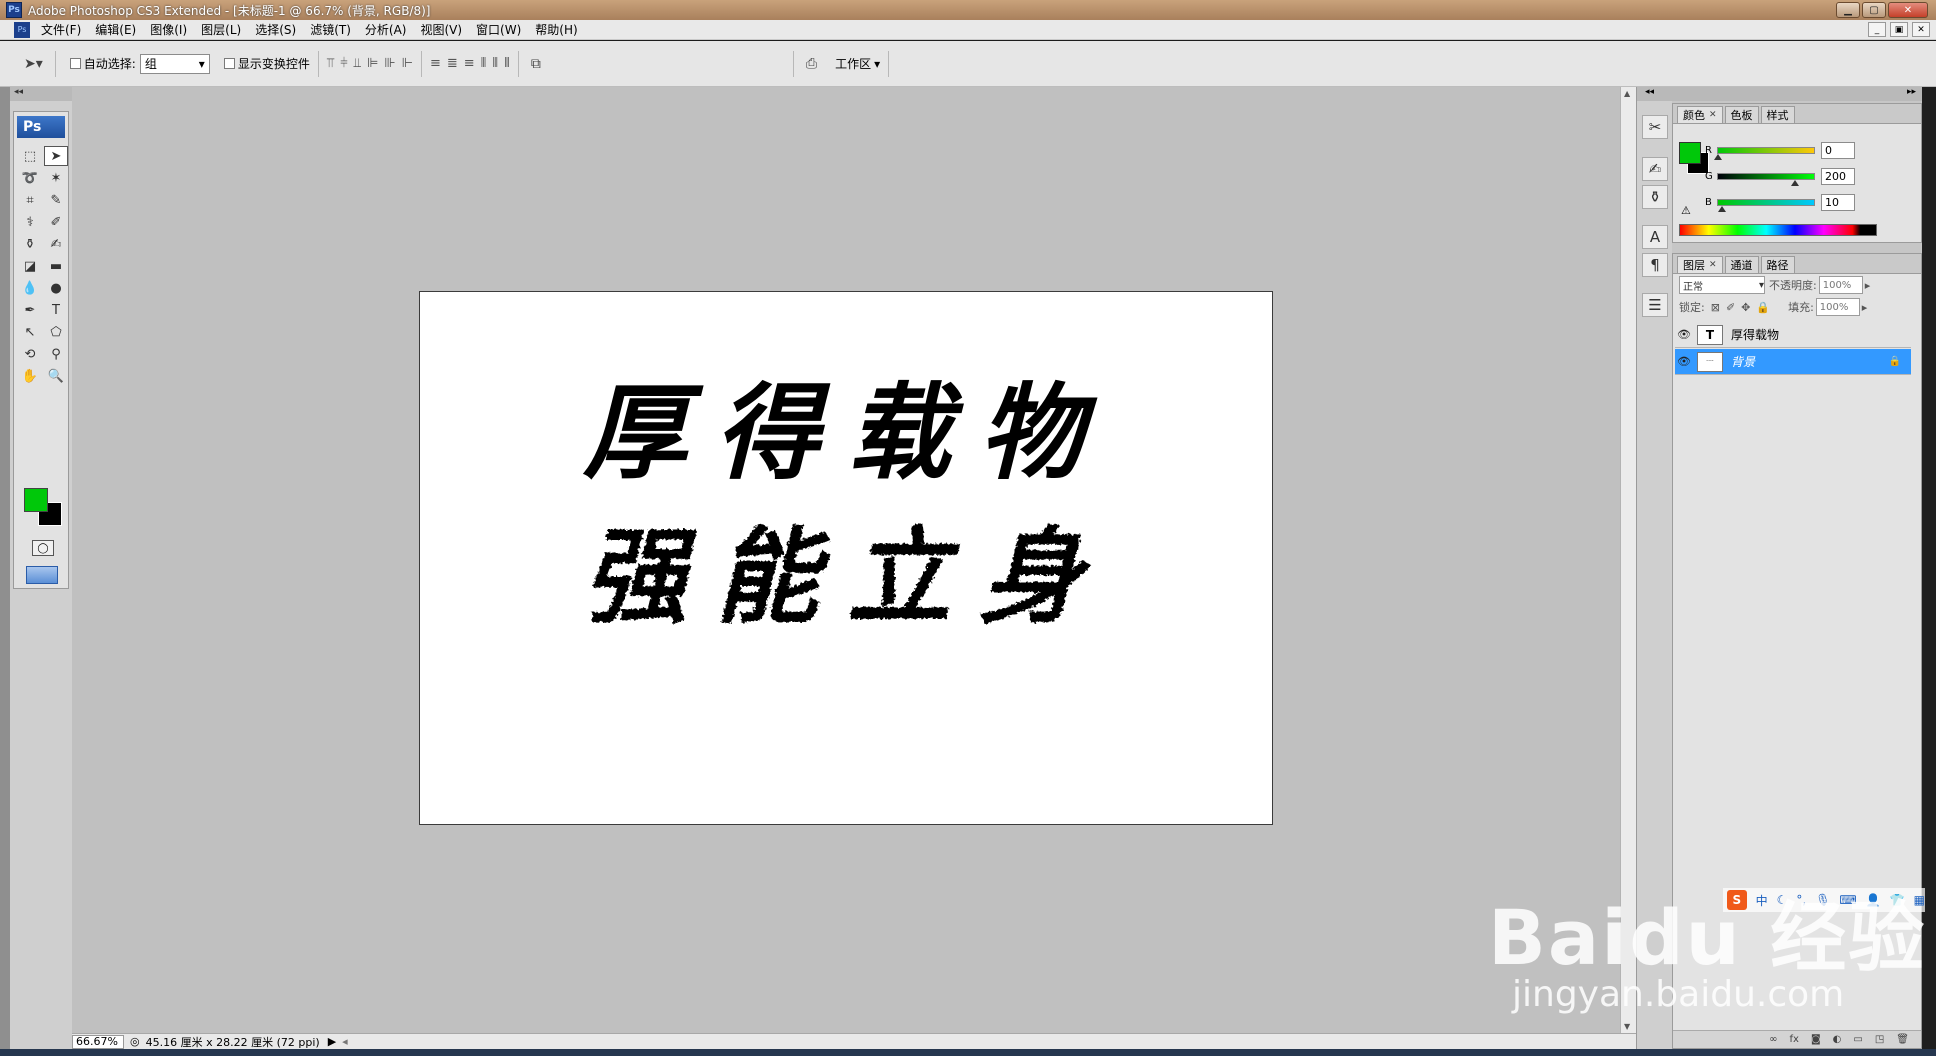  What do you see at coordinates (332, 1041) in the screenshot?
I see `status-menu-arrow-icon: ▶` at bounding box center [332, 1041].